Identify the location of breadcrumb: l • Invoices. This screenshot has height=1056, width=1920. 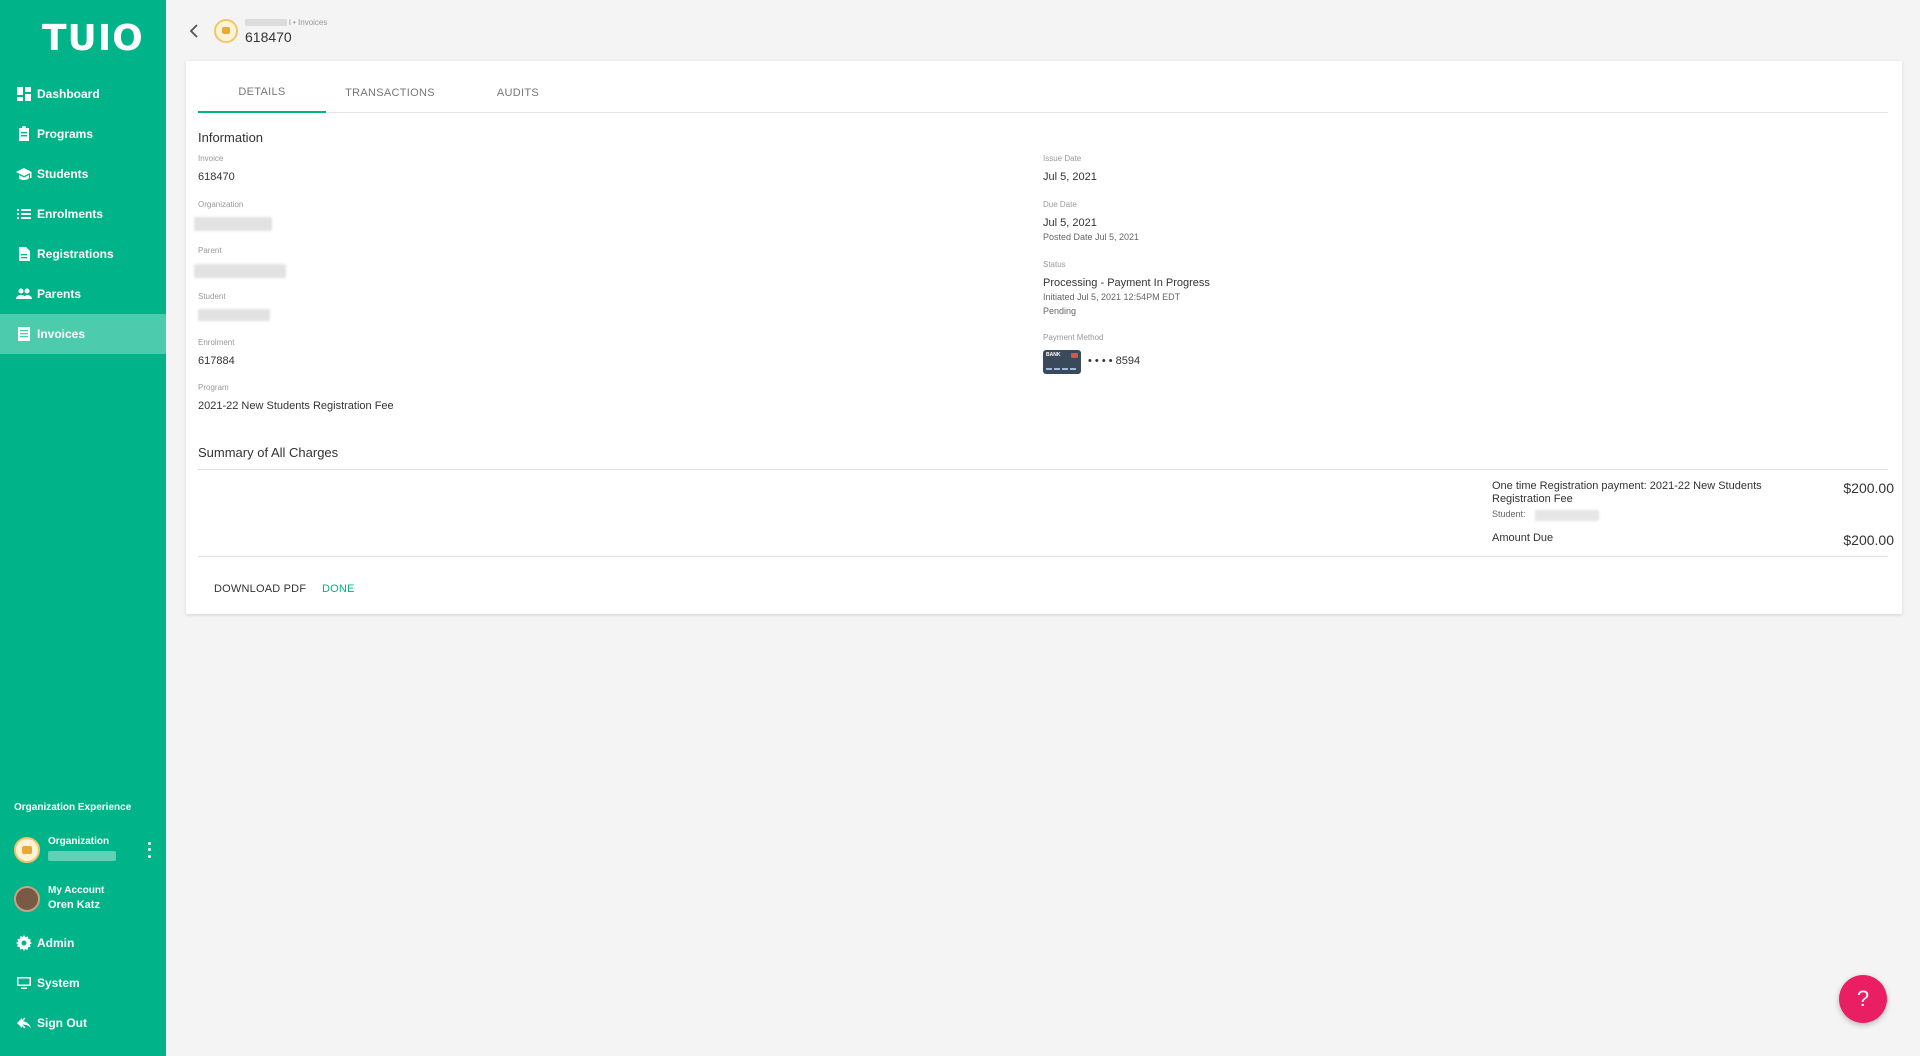
(286, 22).